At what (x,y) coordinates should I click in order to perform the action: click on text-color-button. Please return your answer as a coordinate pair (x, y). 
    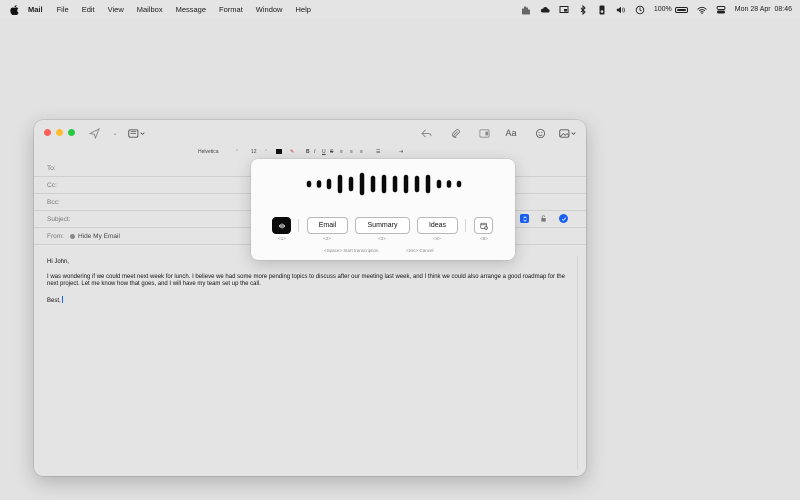
    Looking at the image, I should click on (279, 152).